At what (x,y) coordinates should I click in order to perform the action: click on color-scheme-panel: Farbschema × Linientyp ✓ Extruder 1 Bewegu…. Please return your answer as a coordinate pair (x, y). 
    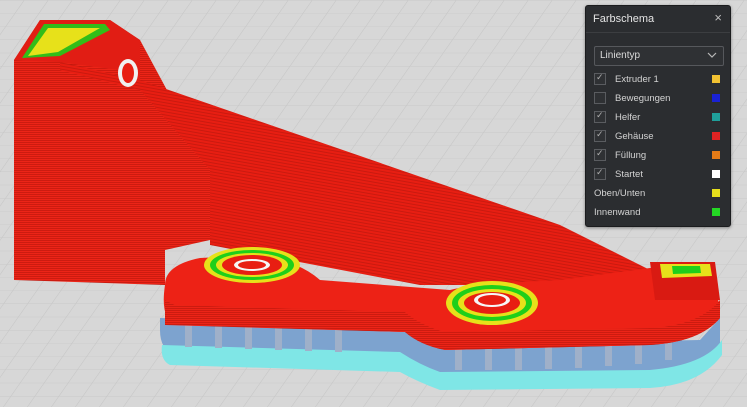
    Looking at the image, I should click on (658, 116).